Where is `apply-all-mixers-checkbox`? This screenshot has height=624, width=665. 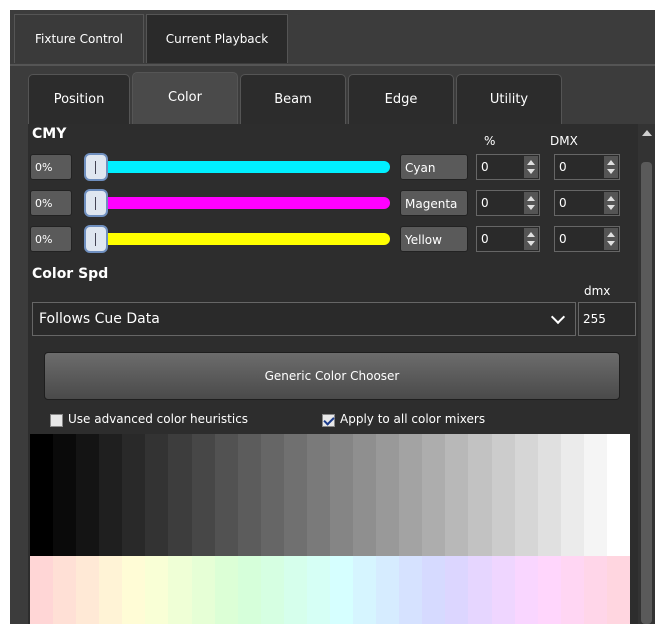 apply-all-mixers-checkbox is located at coordinates (328, 420).